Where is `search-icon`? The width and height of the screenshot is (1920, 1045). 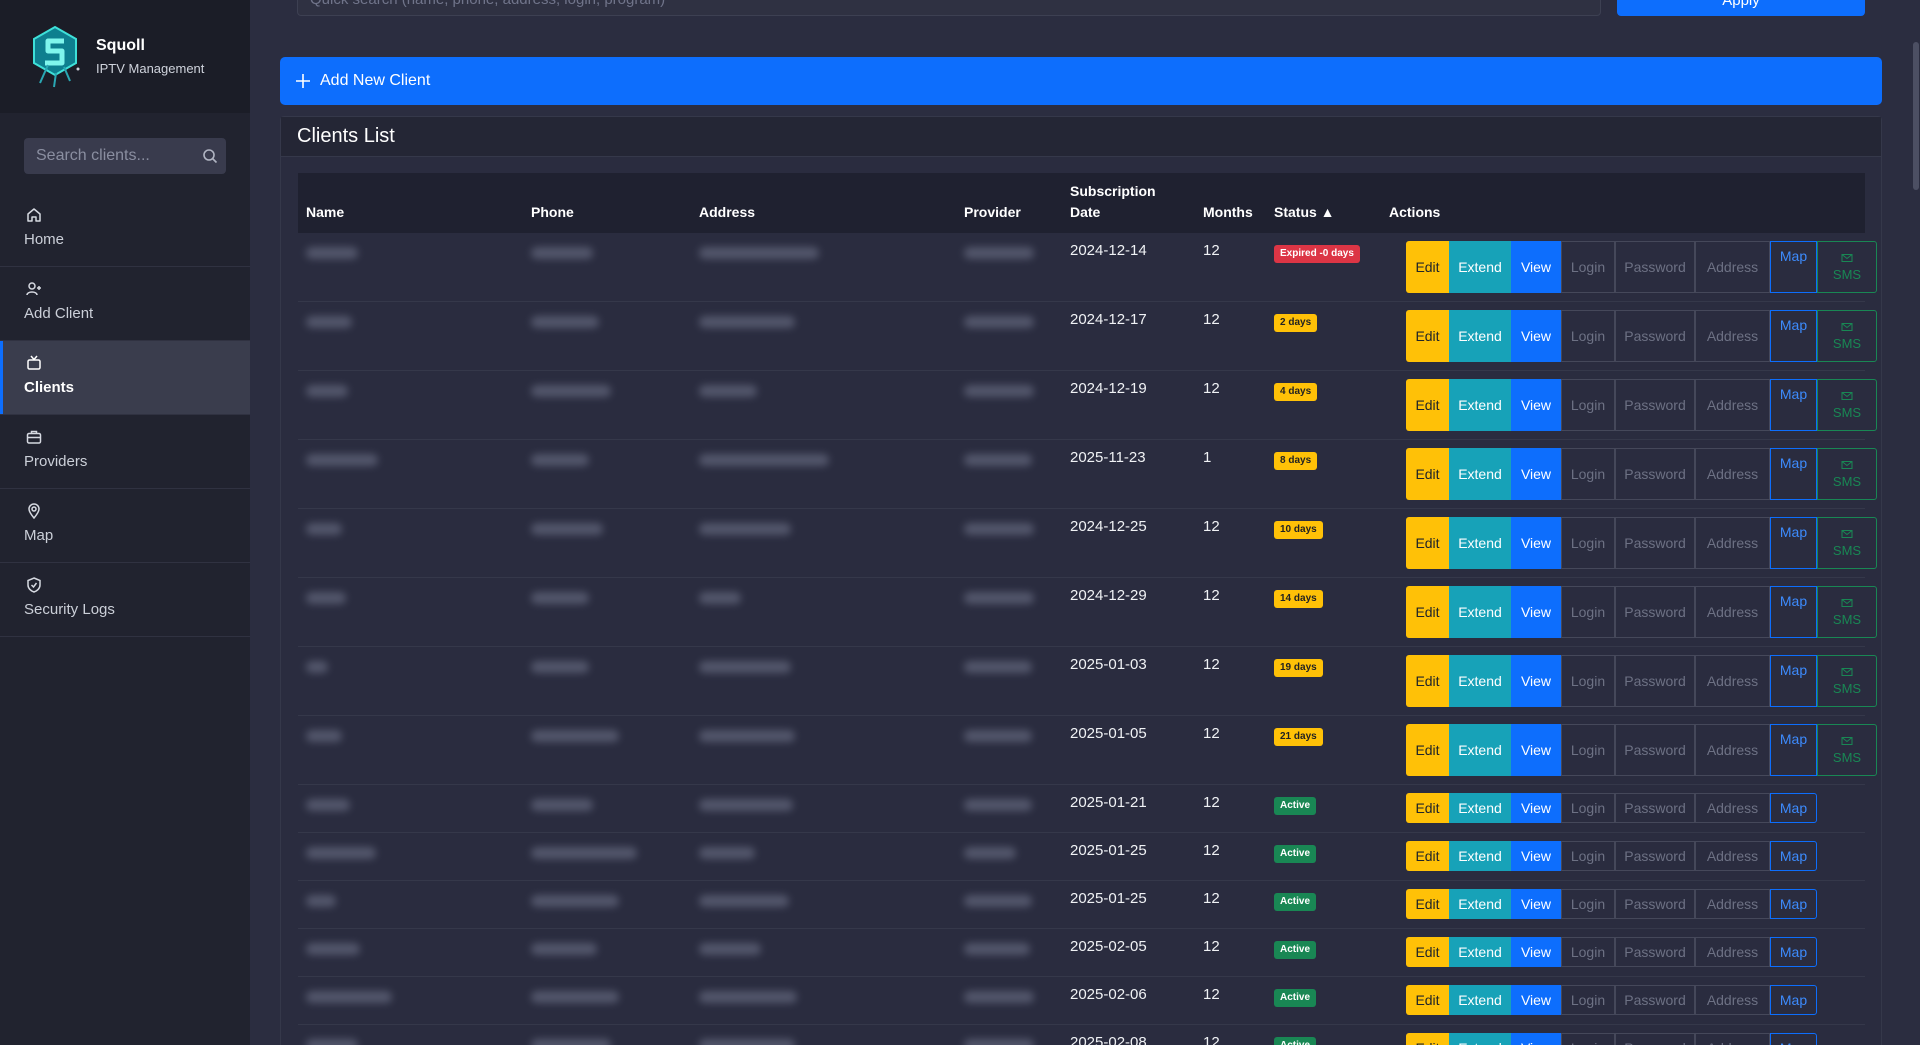 search-icon is located at coordinates (210, 156).